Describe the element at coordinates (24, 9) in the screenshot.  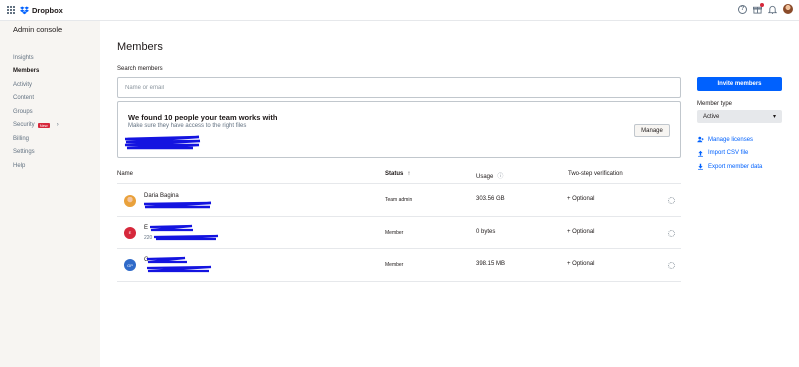
I see `dropbox-logo-icon` at that location.